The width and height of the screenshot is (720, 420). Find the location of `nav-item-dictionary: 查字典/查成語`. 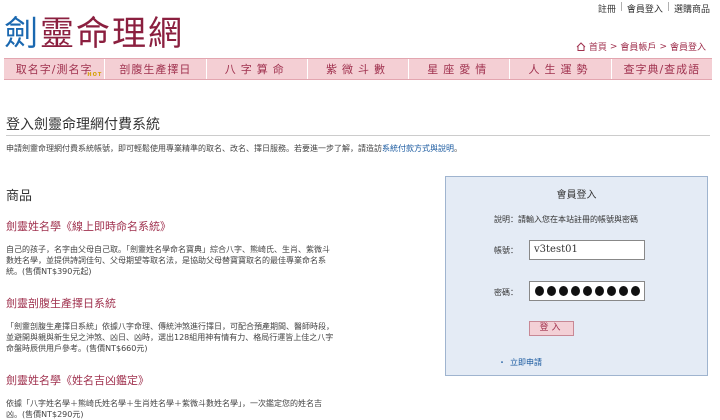

nav-item-dictionary: 查字典/查成語 is located at coordinates (662, 69).